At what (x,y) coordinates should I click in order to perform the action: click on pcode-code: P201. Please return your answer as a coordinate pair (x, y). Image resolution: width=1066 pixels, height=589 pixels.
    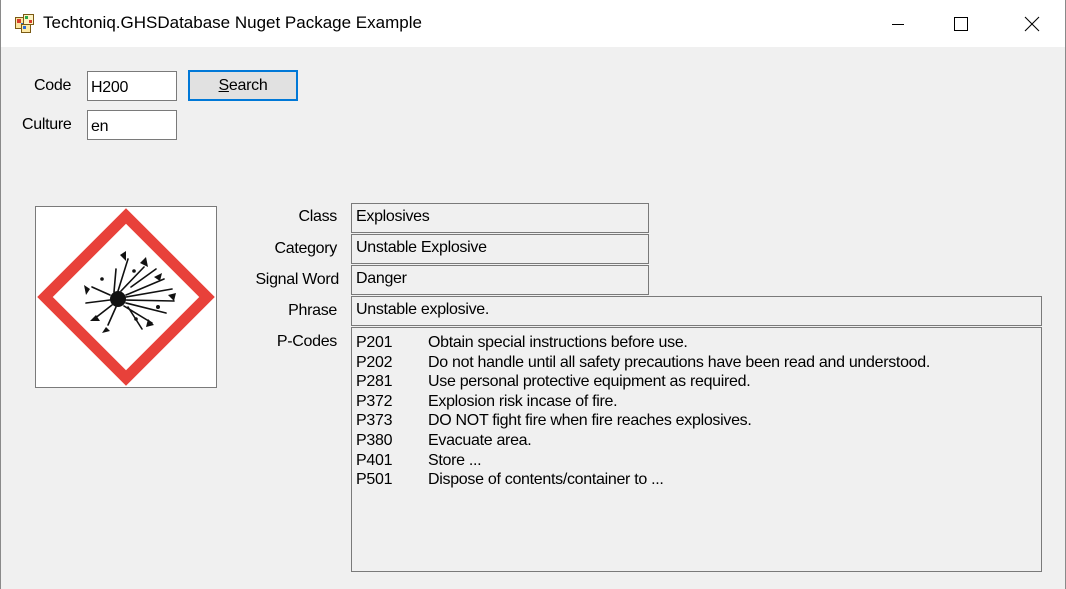
    Looking at the image, I should click on (374, 342).